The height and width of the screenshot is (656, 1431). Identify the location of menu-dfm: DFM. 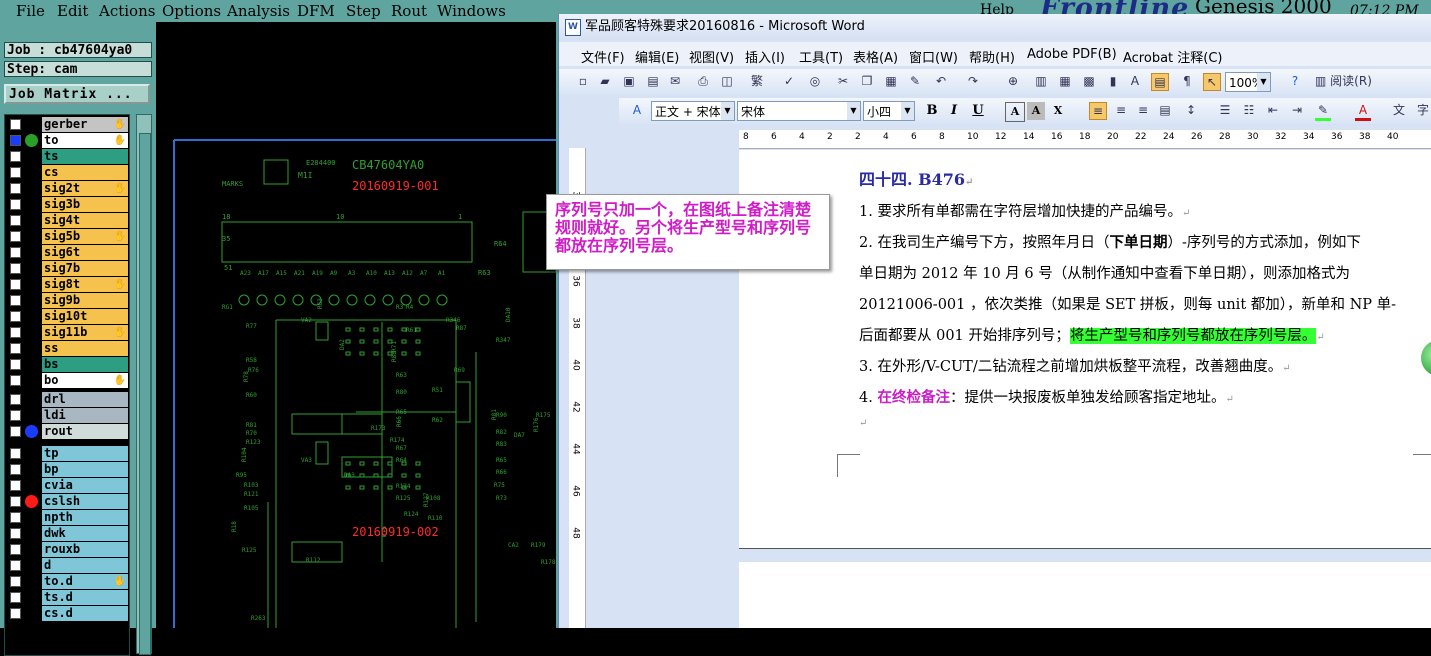
(316, 11).